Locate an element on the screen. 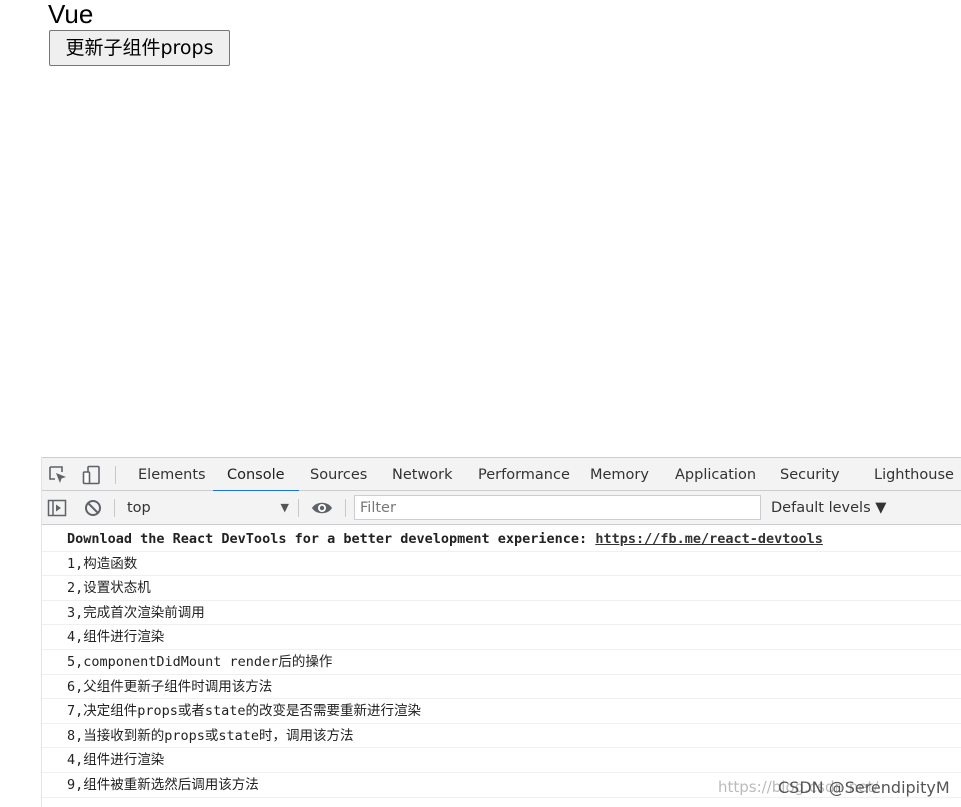 Image resolution: width=961 pixels, height=807 pixels. dropdown-arrow-icon: ▼ is located at coordinates (284, 507).